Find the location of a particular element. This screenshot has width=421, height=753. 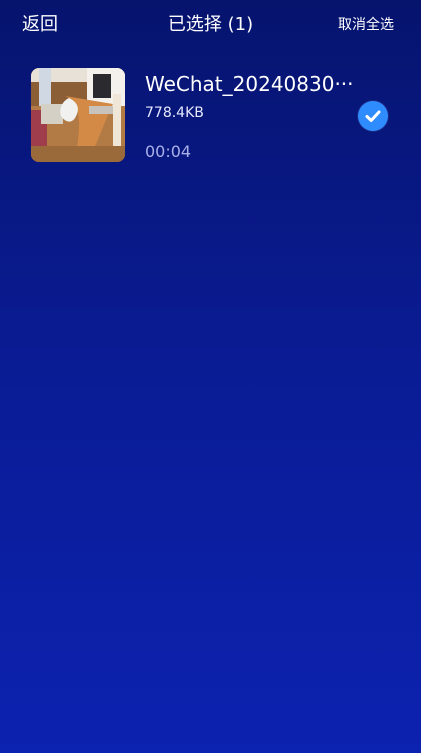

video-duration: 00:04 is located at coordinates (168, 151).